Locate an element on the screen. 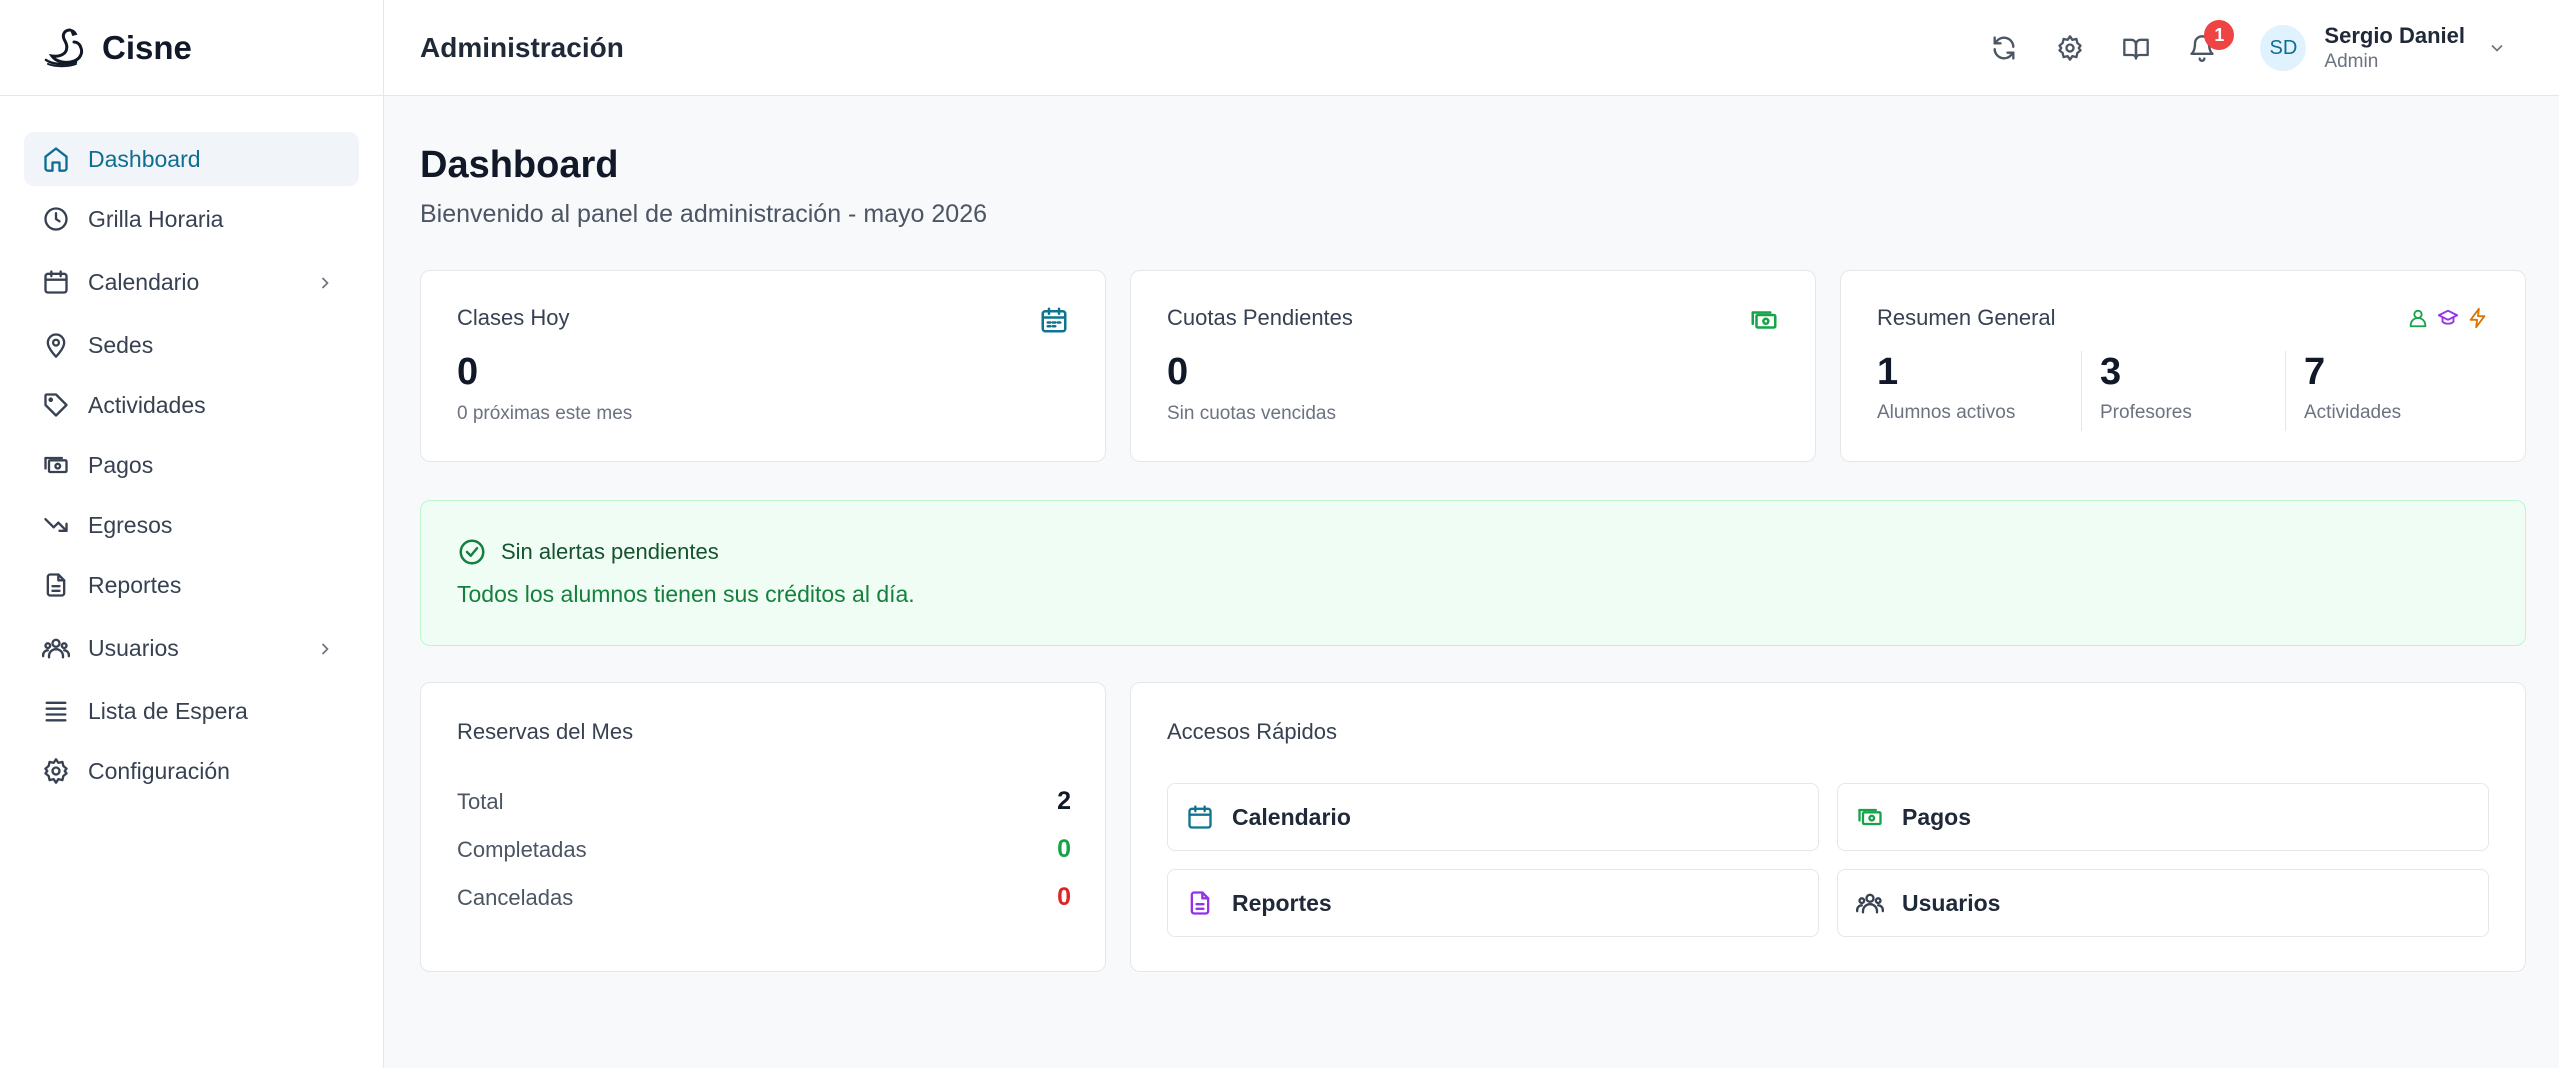 The width and height of the screenshot is (2559, 1068). sidebar-item-label: Egresos is located at coordinates (130, 524).